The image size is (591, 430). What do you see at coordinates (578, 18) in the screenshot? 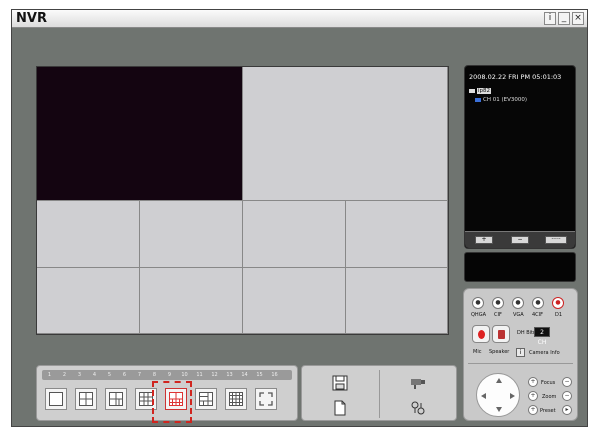
I see `close-button: ×` at bounding box center [578, 18].